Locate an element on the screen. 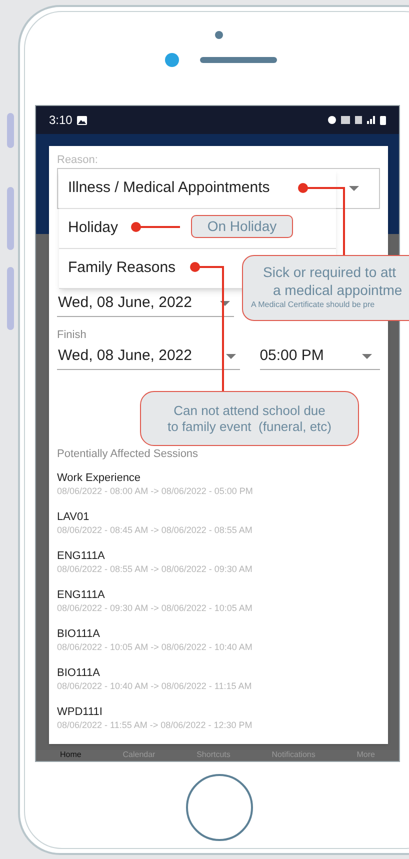 Image resolution: width=409 pixels, height=859 pixels. network-type-icon is located at coordinates (358, 120).